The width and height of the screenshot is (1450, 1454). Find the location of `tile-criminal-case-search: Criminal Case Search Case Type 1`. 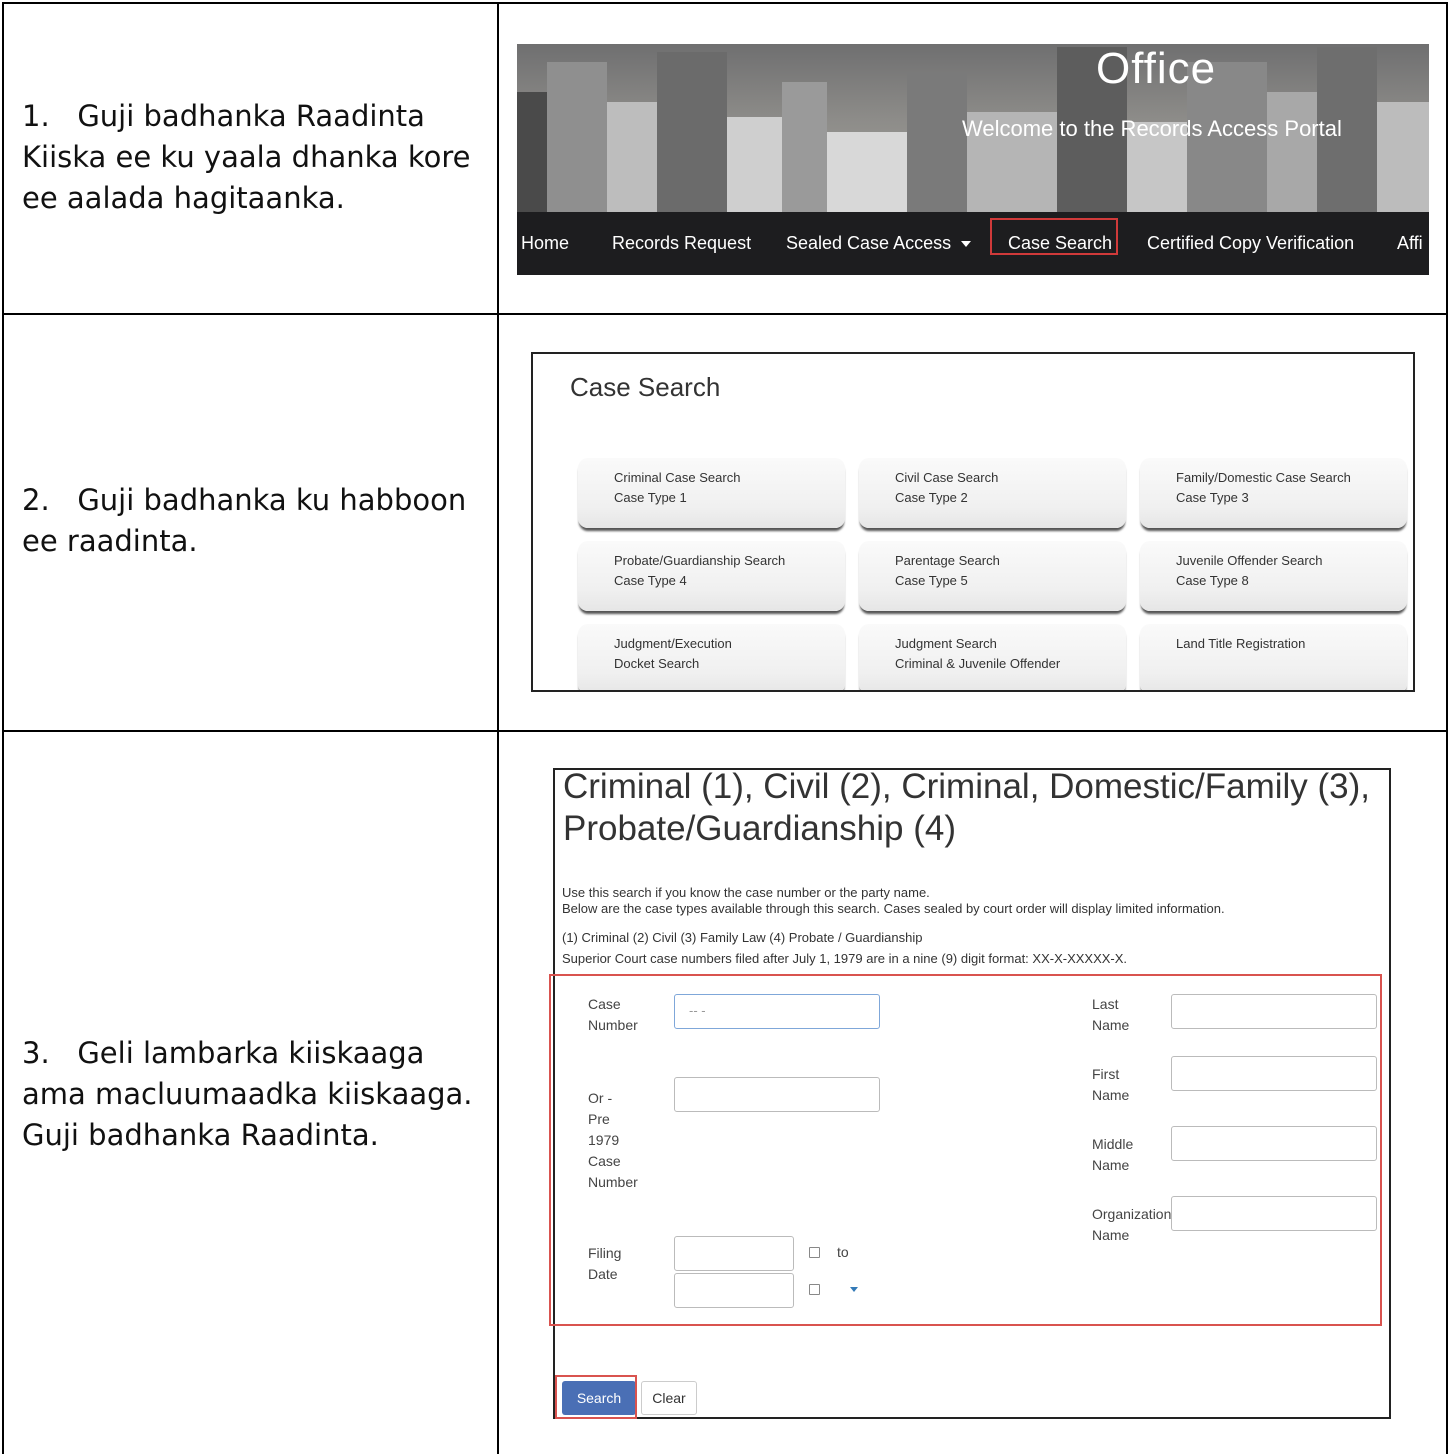

tile-criminal-case-search: Criminal Case Search Case Type 1 is located at coordinates (711, 493).